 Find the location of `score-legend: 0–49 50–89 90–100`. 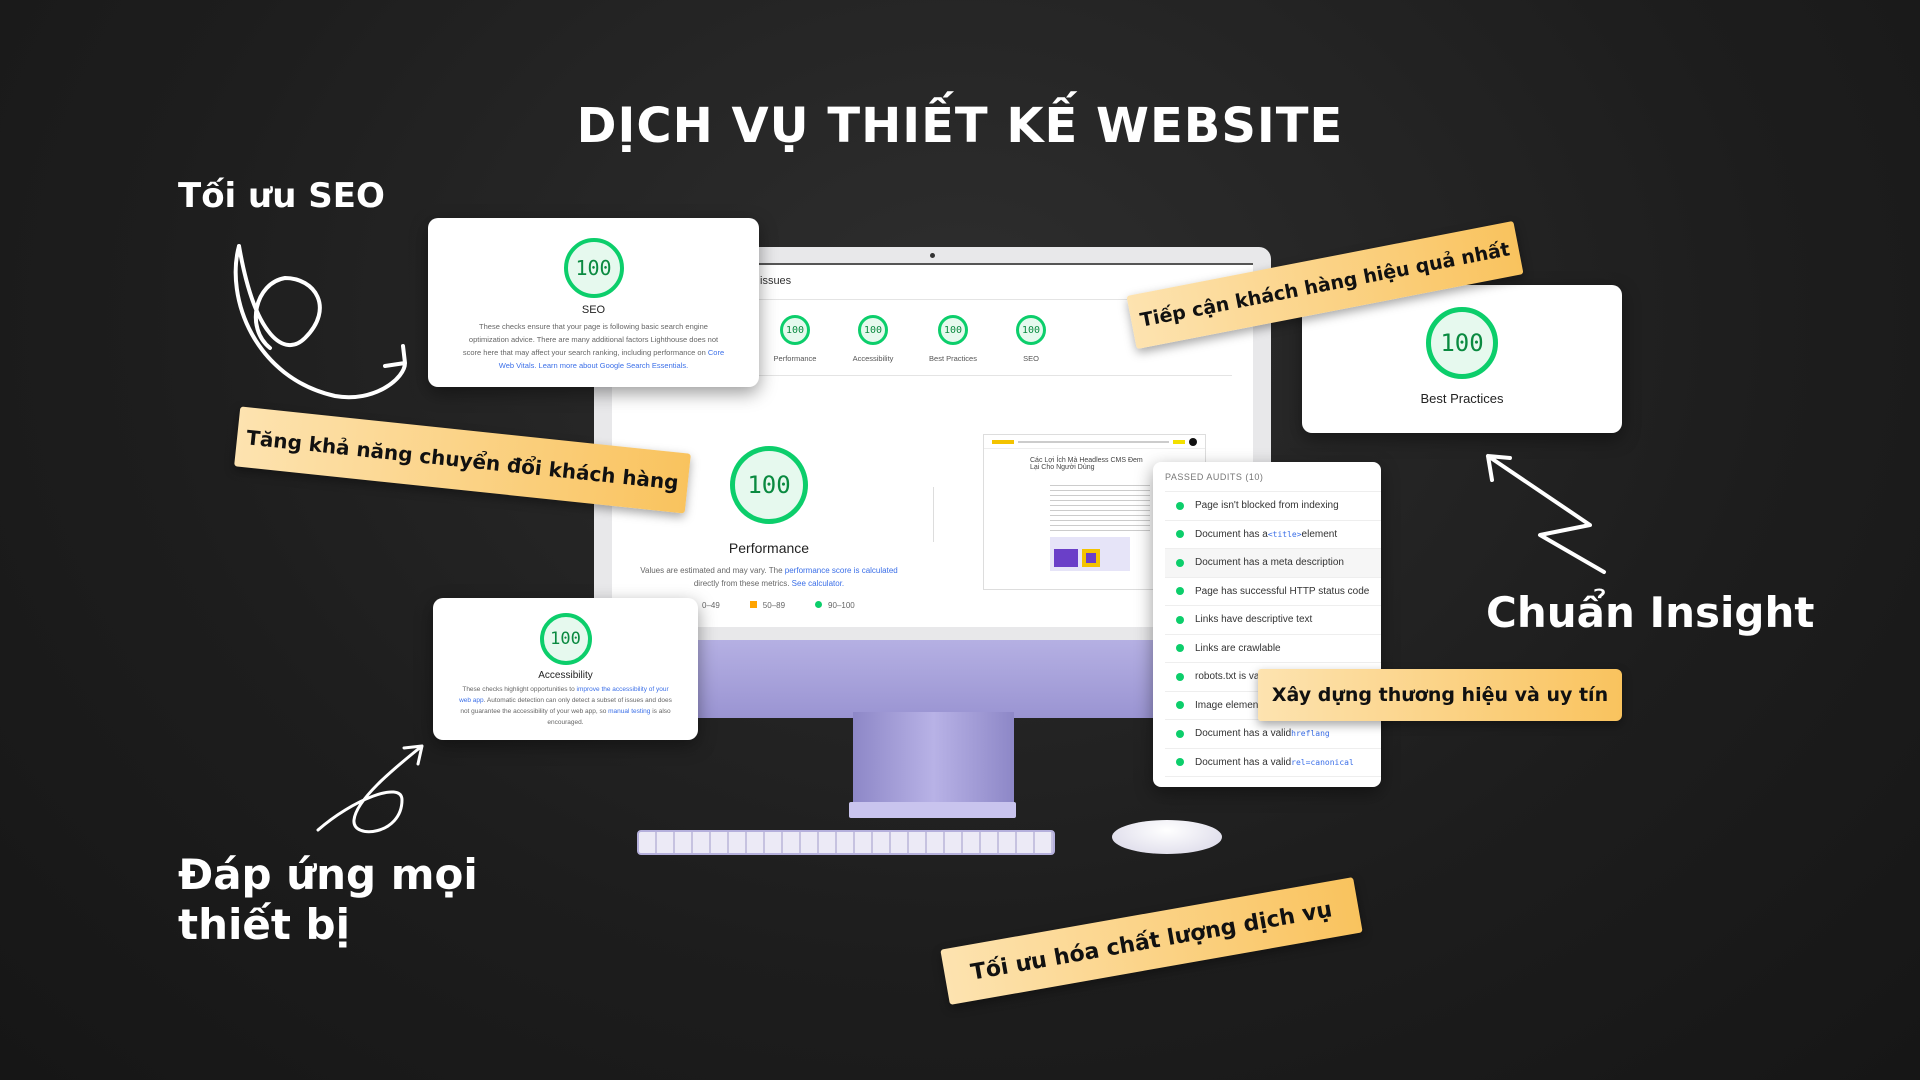

score-legend: 0–49 50–89 90–100 is located at coordinates (778, 605).